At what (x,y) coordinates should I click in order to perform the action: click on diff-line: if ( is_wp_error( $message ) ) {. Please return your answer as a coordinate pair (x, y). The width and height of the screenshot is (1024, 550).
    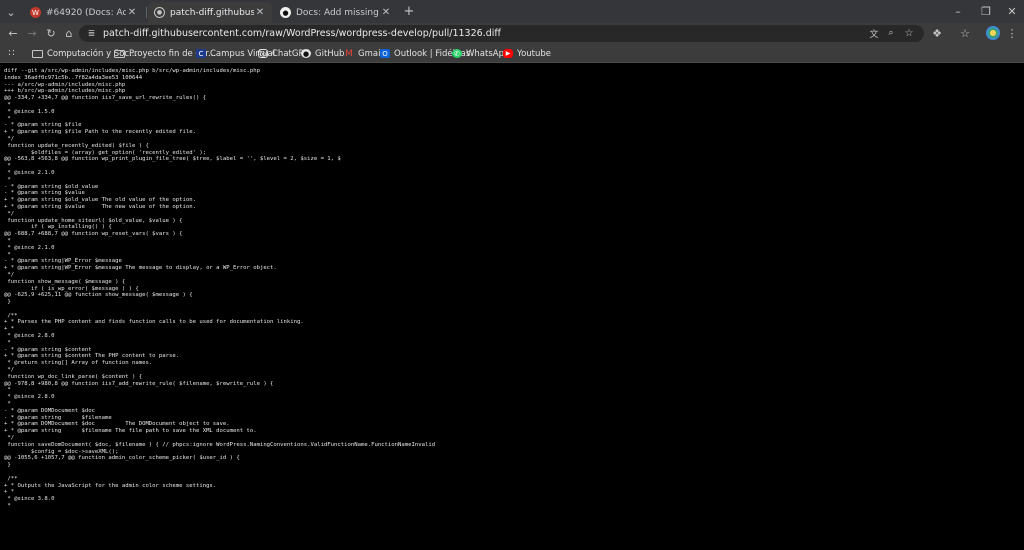
    Looking at the image, I should click on (71, 288).